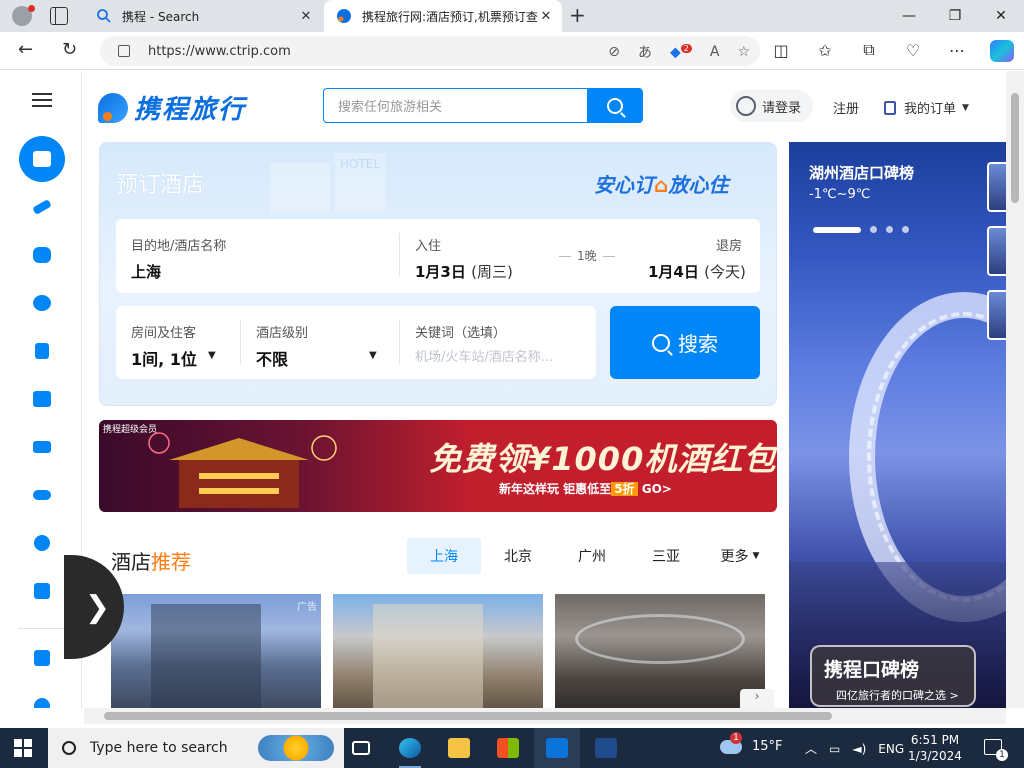 This screenshot has height=768, width=1024. Describe the element at coordinates (996, 750) in the screenshot. I see `notification-icon` at that location.